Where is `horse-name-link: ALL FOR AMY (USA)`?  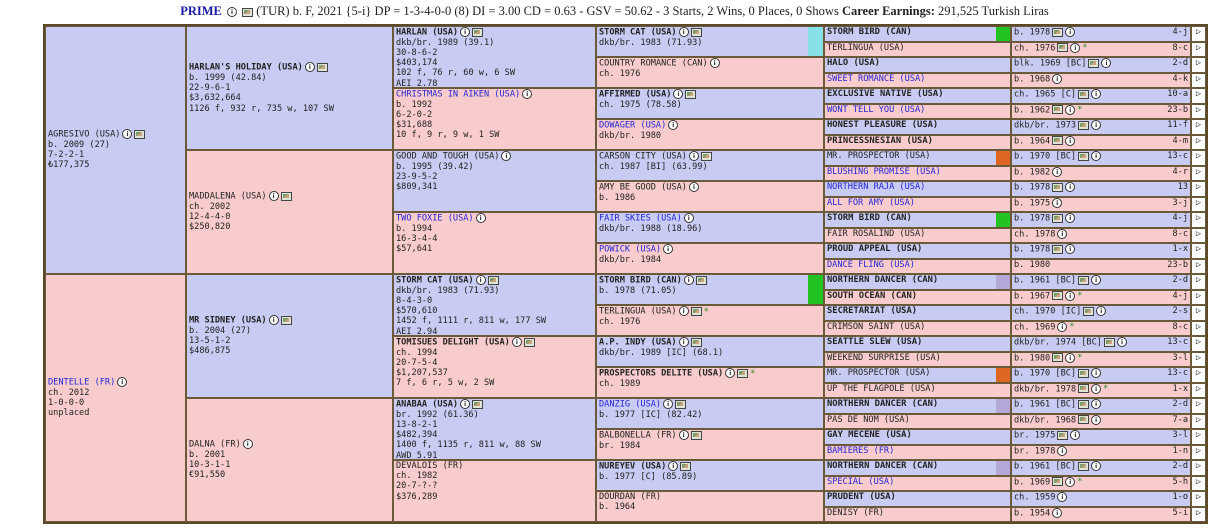
horse-name-link: ALL FOR AMY (USA) is located at coordinates (871, 203).